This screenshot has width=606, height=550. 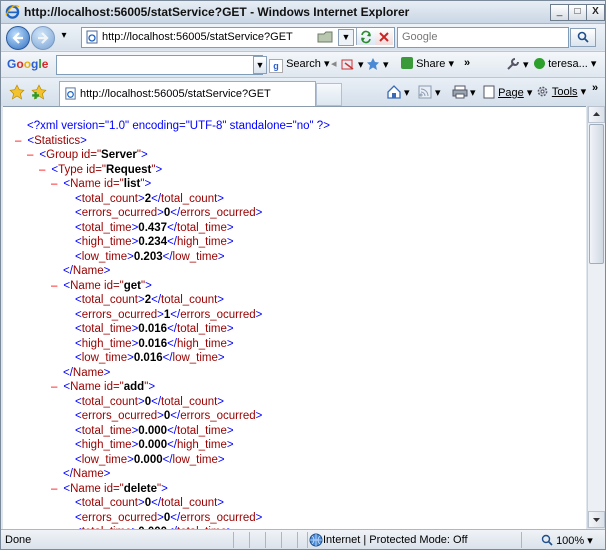 I want to click on zoom-level: 100%, so click(x=570, y=541).